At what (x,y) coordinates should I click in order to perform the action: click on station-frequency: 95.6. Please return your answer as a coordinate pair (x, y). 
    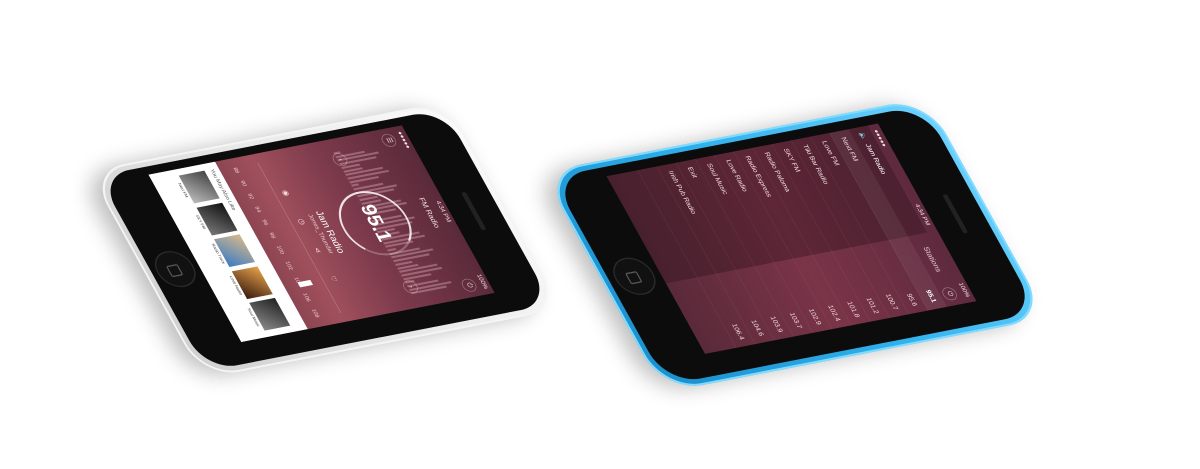
    Looking at the image, I should click on (911, 300).